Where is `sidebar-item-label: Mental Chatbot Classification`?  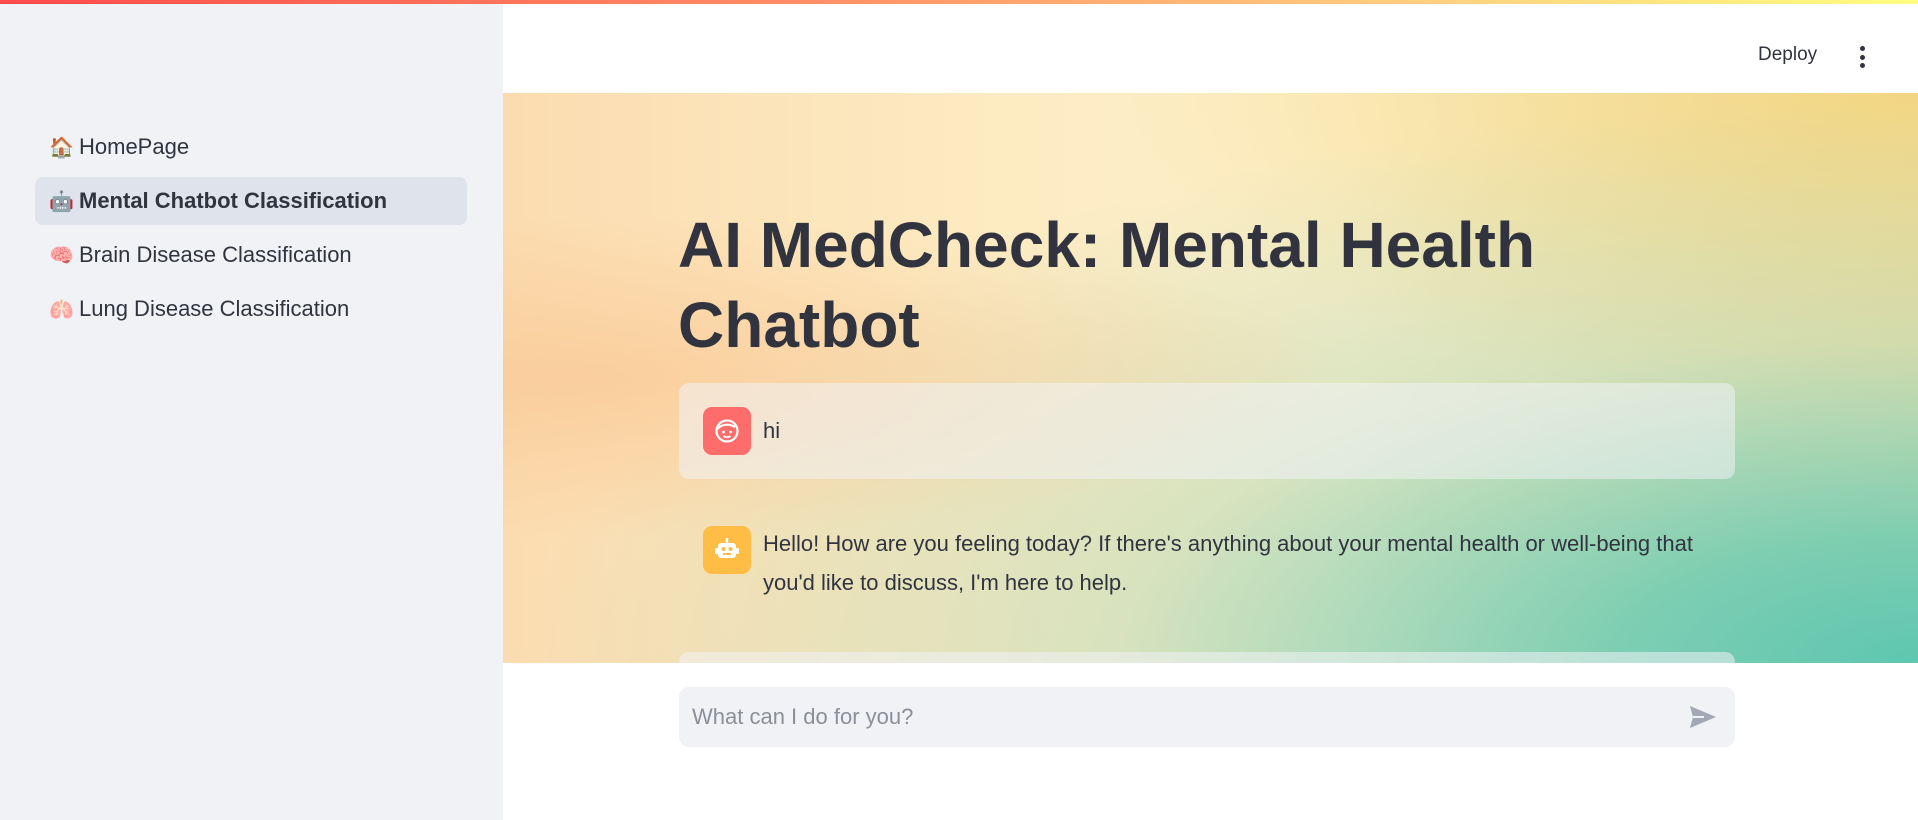 sidebar-item-label: Mental Chatbot Classification is located at coordinates (233, 200).